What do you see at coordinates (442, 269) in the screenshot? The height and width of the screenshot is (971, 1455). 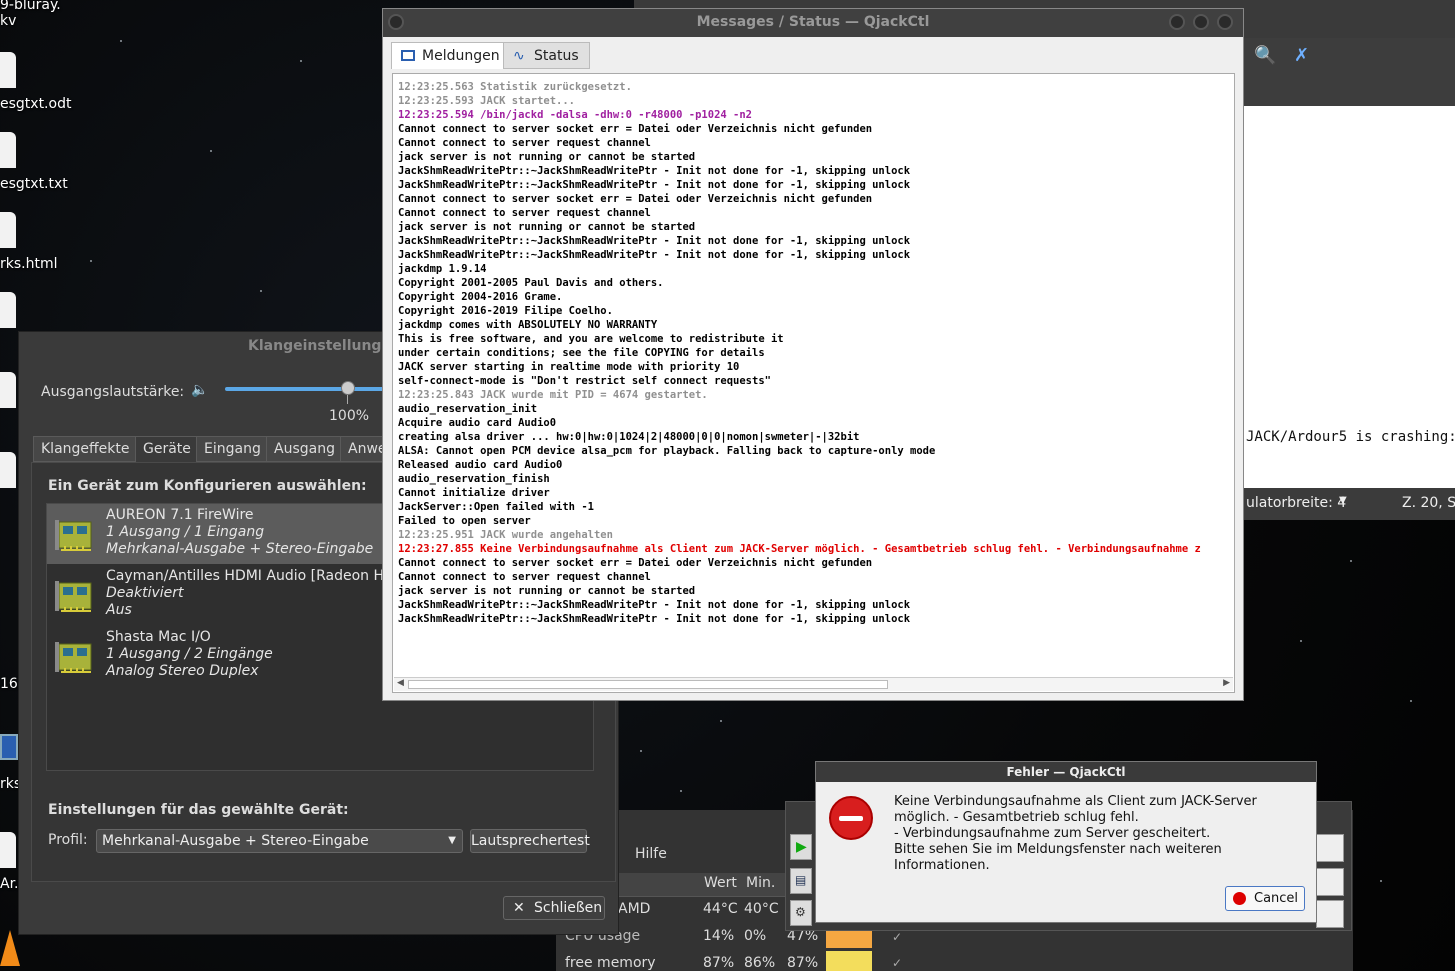 I see `log-line: jackdmp 1.9.14` at bounding box center [442, 269].